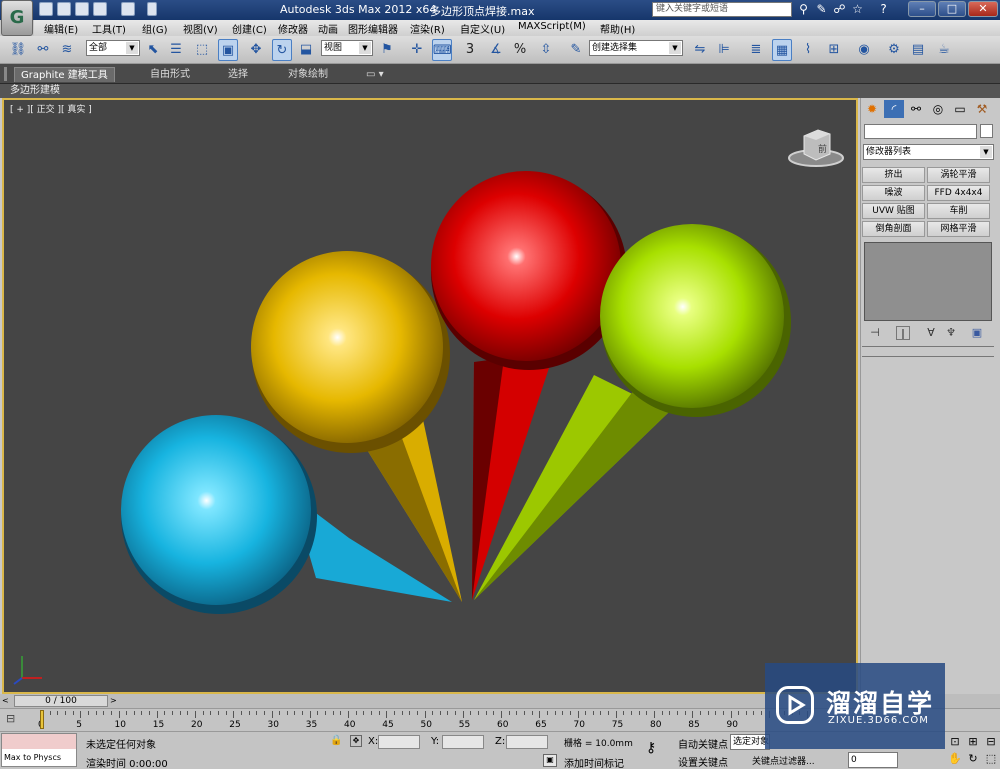  What do you see at coordinates (293, 28) in the screenshot?
I see `menu-modifiers: 修改器` at bounding box center [293, 28].